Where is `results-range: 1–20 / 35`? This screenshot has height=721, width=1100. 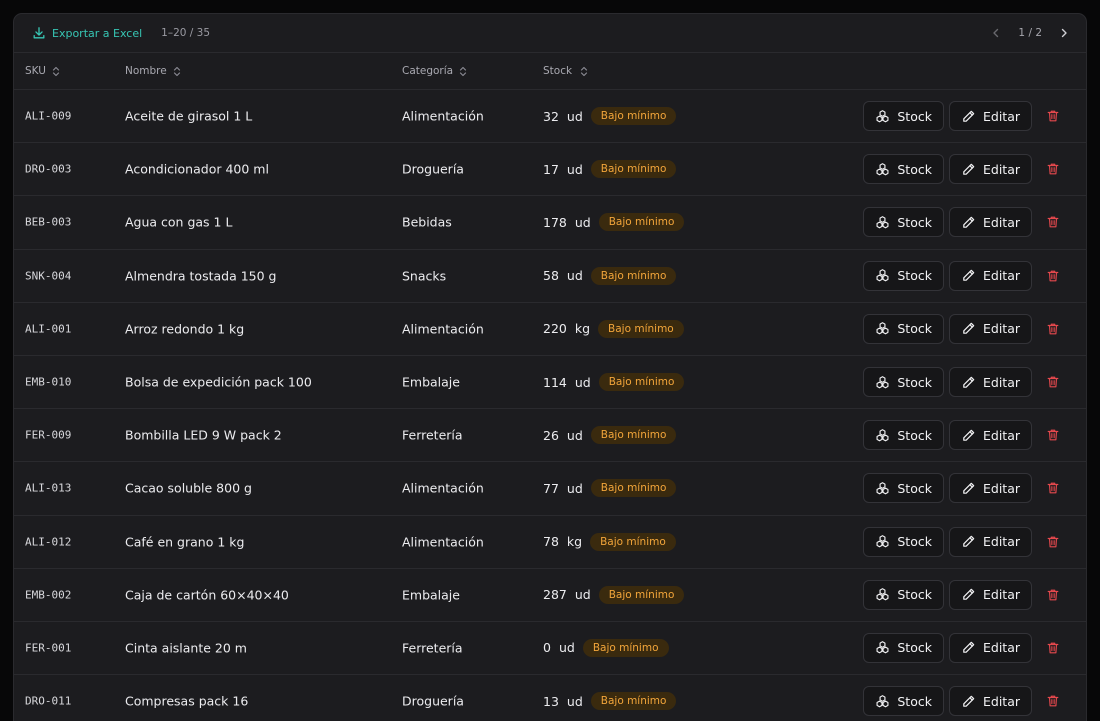 results-range: 1–20 / 35 is located at coordinates (186, 33).